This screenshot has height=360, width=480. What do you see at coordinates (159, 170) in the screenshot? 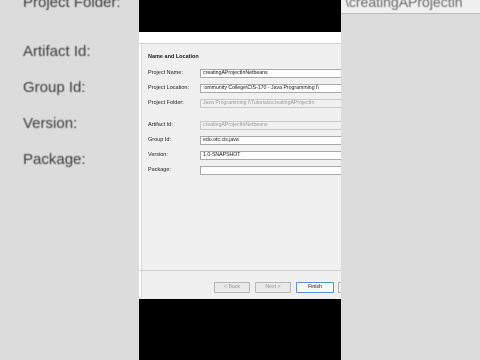
I see `package-label: Package:` at bounding box center [159, 170].